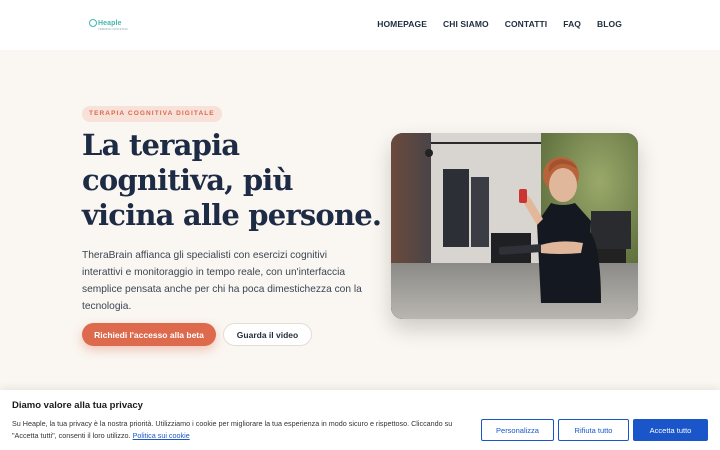  I want to click on reject-cookies-button: Rifiuta tutto, so click(593, 430).